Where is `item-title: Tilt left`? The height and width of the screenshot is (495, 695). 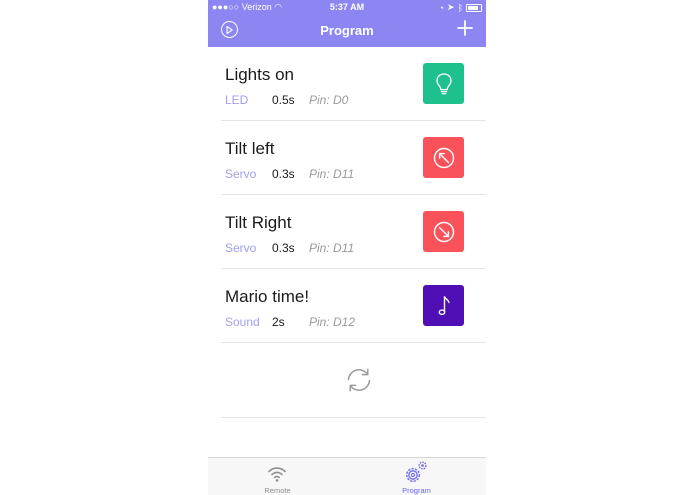
item-title: Tilt left is located at coordinates (250, 148).